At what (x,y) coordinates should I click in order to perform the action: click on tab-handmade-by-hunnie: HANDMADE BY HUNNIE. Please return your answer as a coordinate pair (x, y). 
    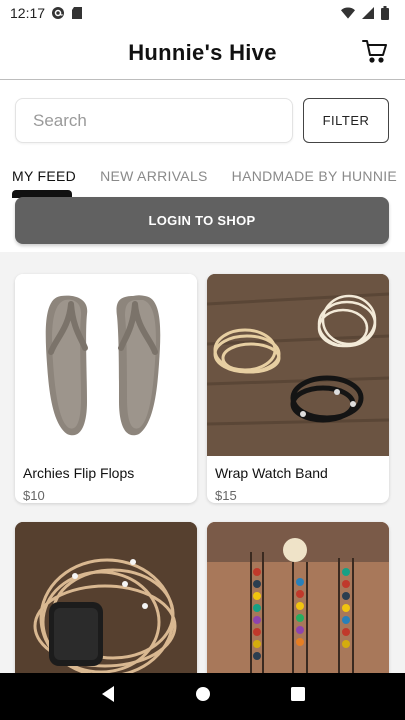
    Looking at the image, I should click on (314, 176).